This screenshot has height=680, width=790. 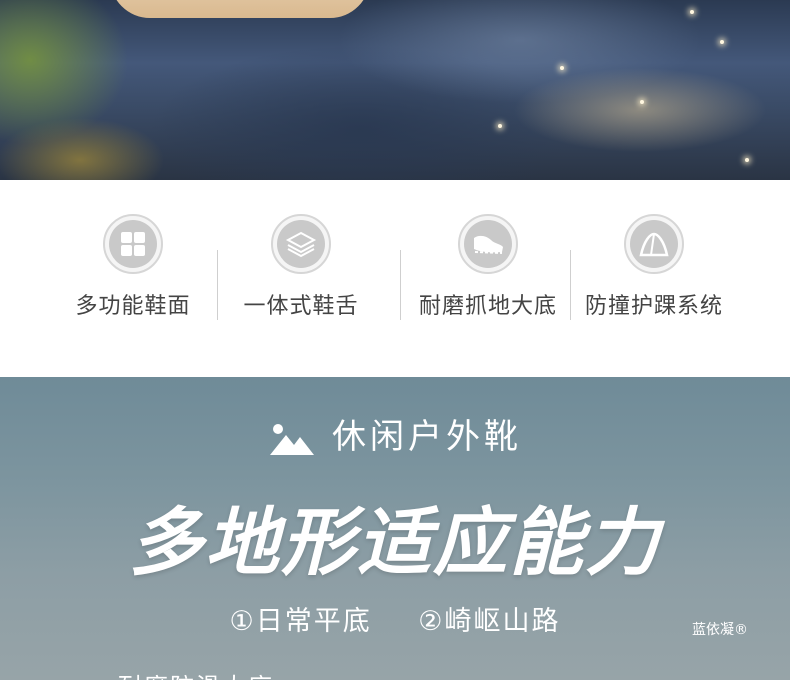 I want to click on feature-item: 一体式鞋舌, so click(x=301, y=267).